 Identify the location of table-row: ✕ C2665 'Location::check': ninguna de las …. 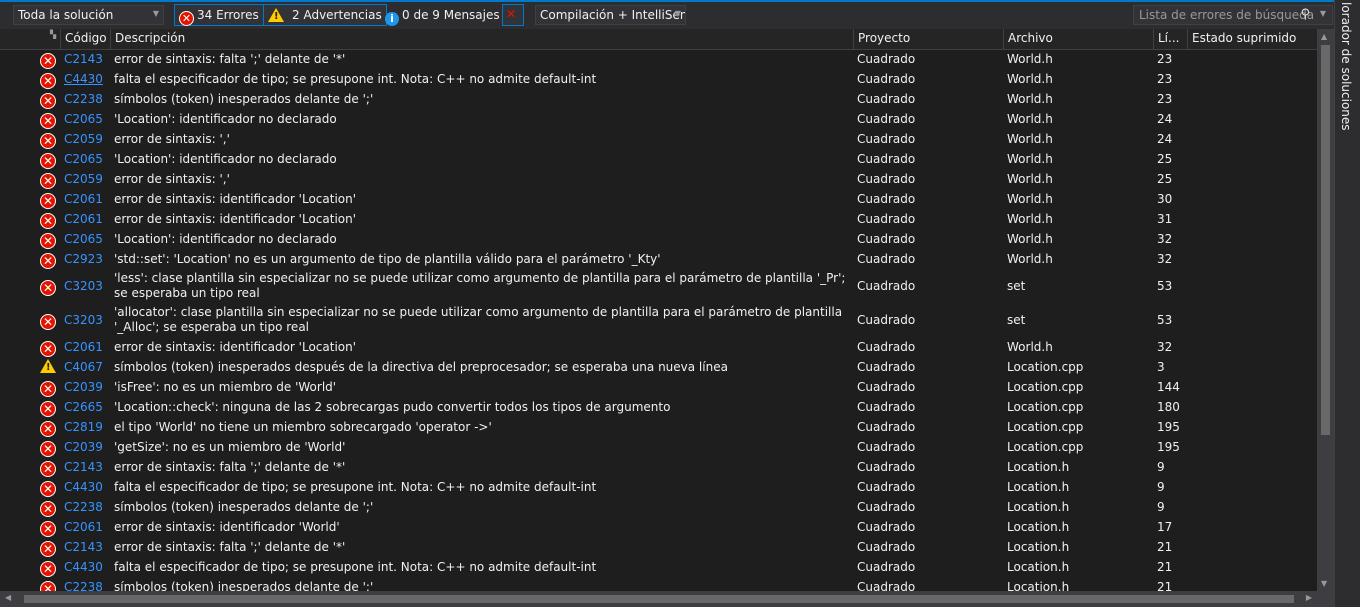
(658, 407).